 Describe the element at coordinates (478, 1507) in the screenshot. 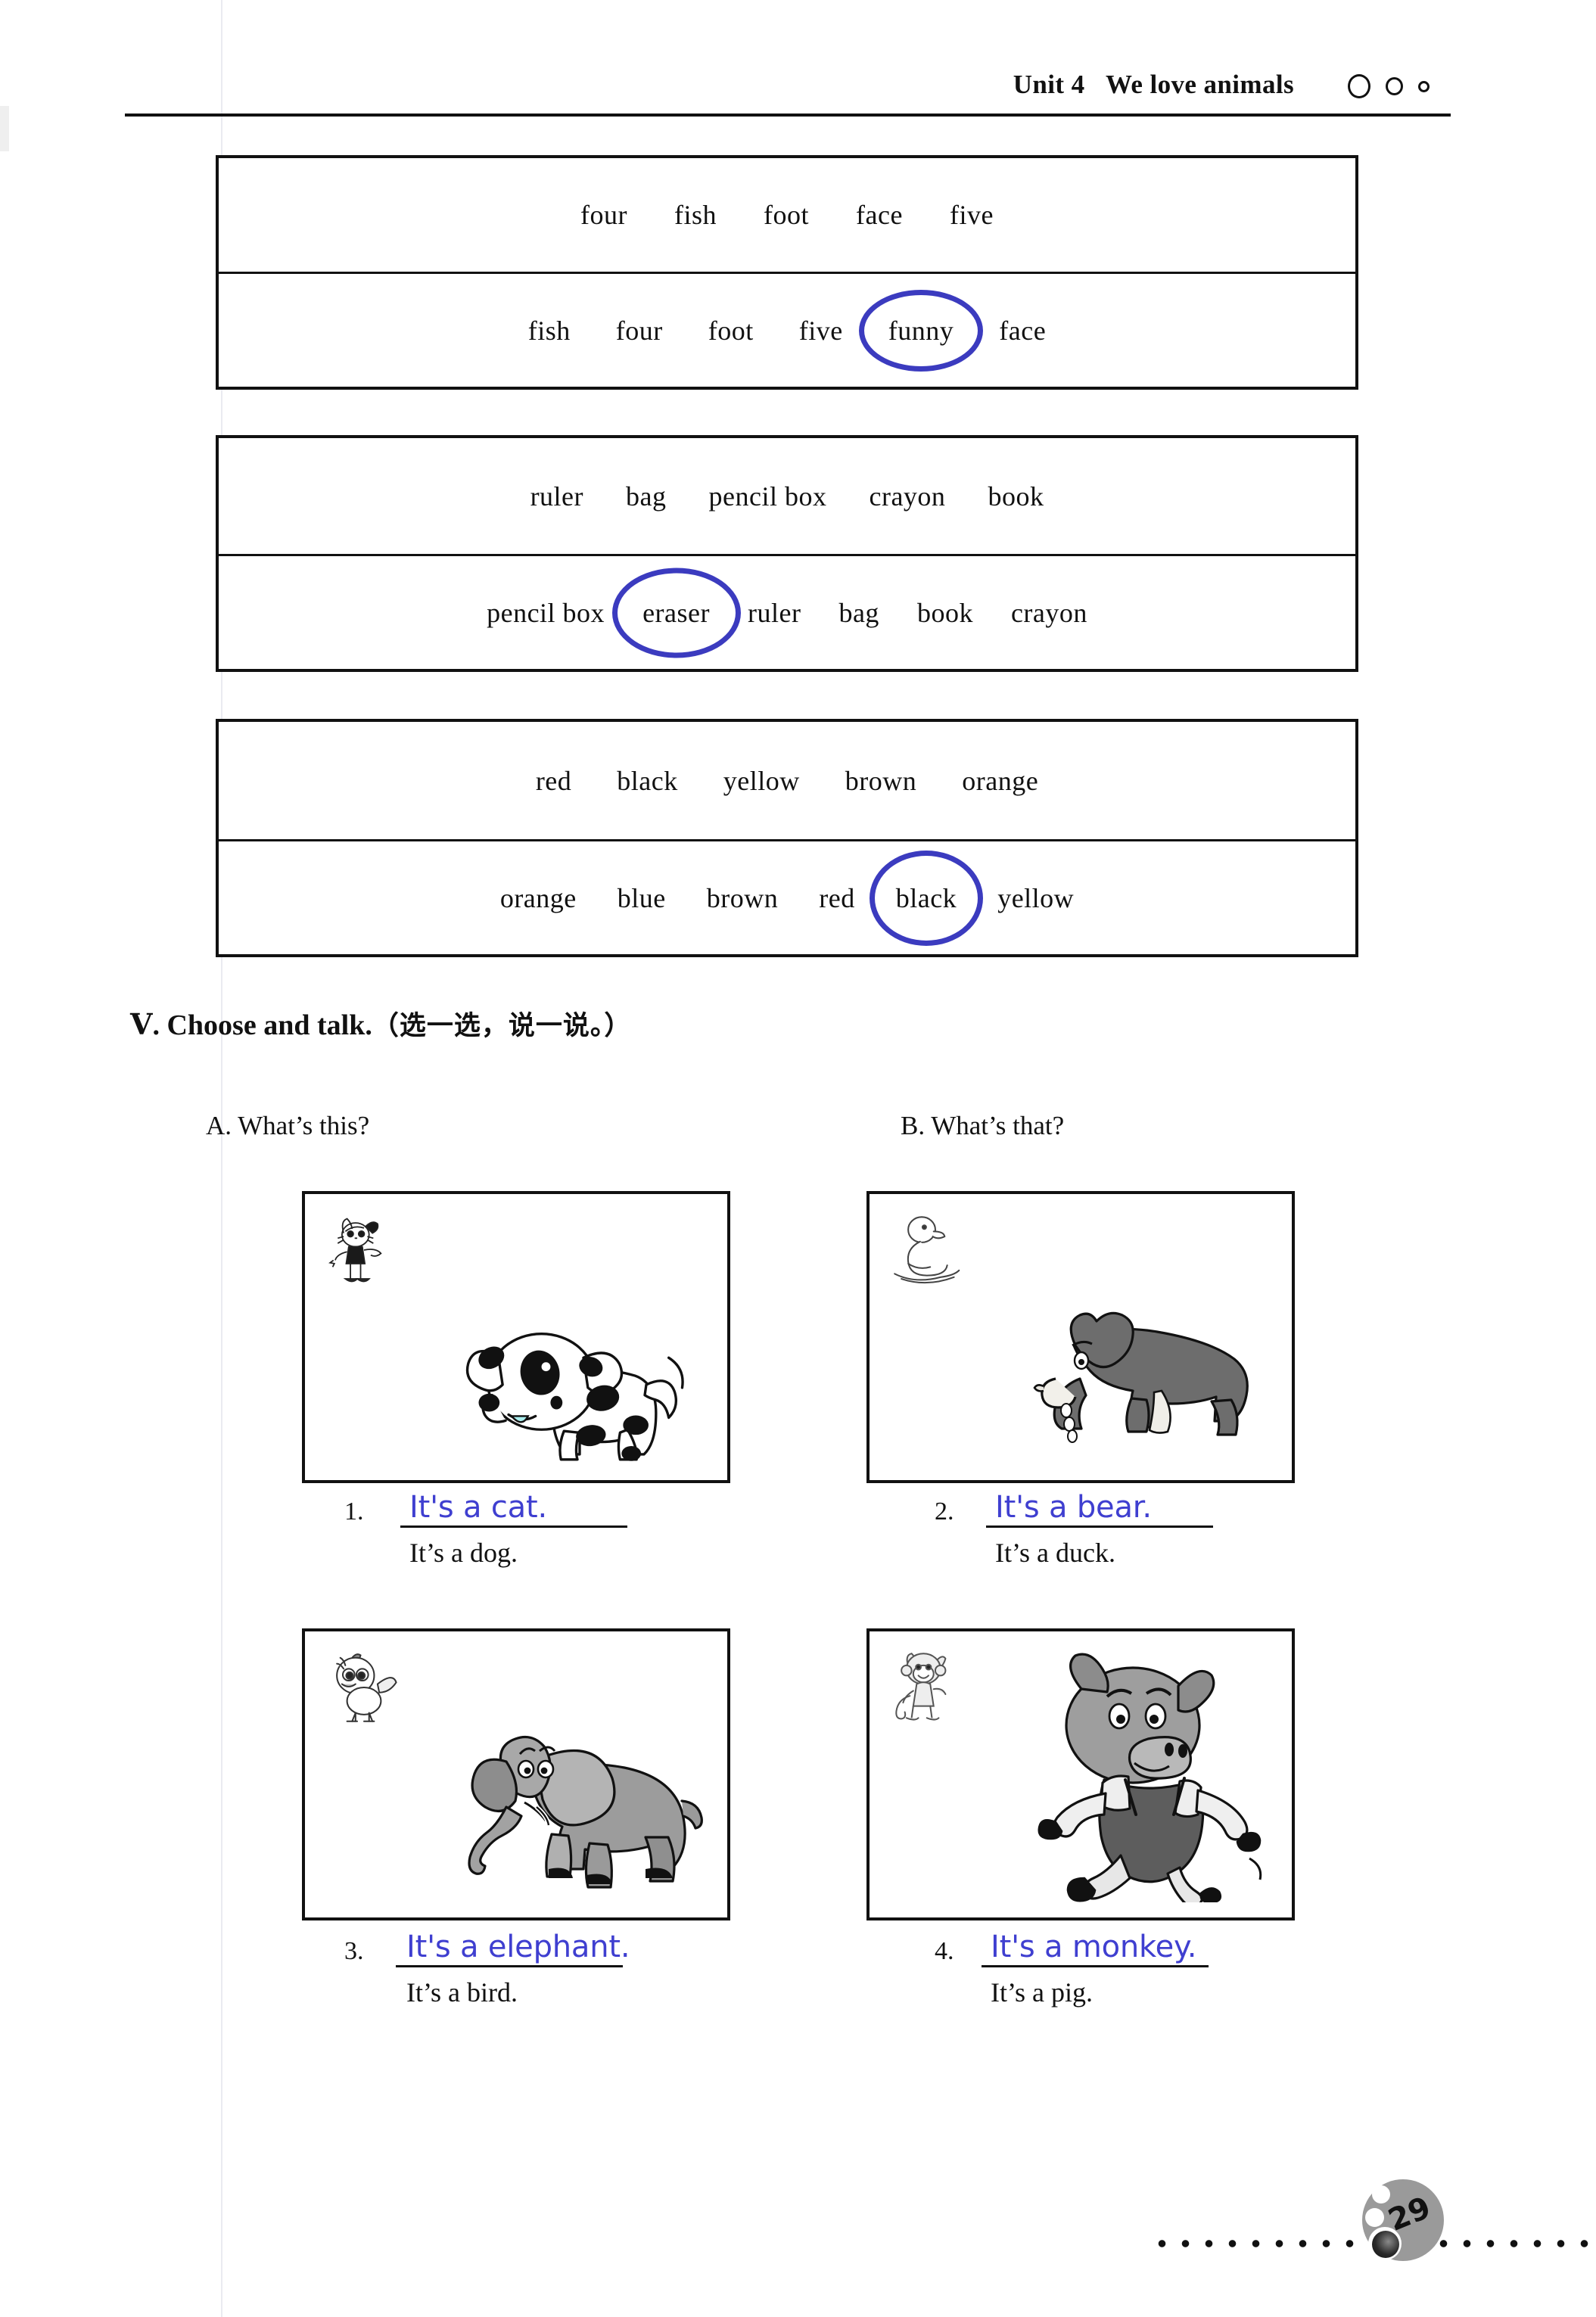

I see `handwritten-answer: It's a cat.` at that location.